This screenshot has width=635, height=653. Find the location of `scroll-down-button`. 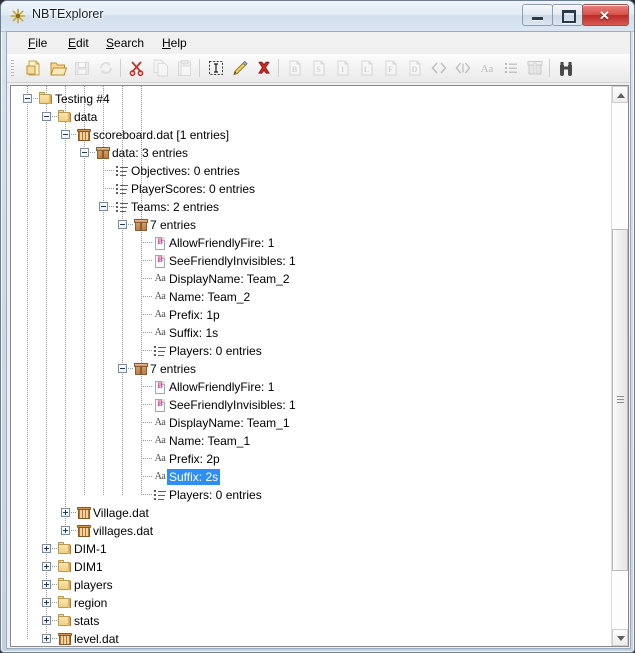

scroll-down-button is located at coordinates (620, 637).